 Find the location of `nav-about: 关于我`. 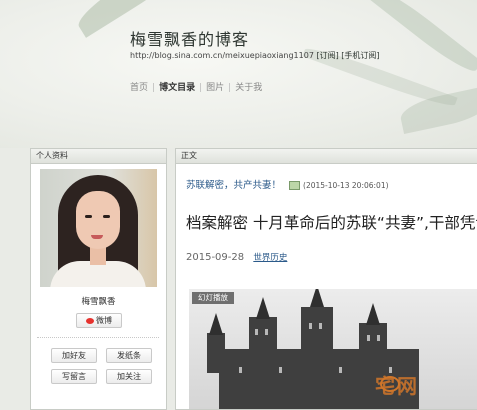

nav-about: 关于我 is located at coordinates (248, 88).